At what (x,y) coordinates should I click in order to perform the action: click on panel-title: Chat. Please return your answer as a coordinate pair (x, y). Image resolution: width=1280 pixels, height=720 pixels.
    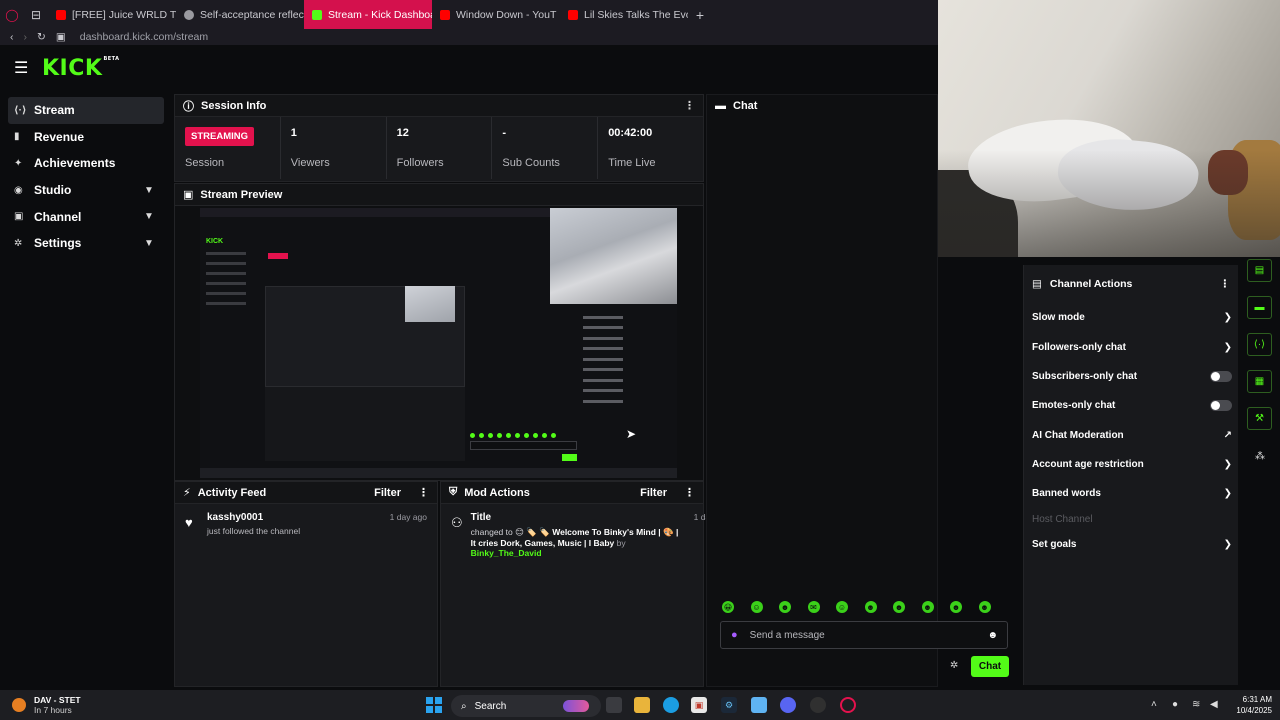
    Looking at the image, I should click on (745, 106).